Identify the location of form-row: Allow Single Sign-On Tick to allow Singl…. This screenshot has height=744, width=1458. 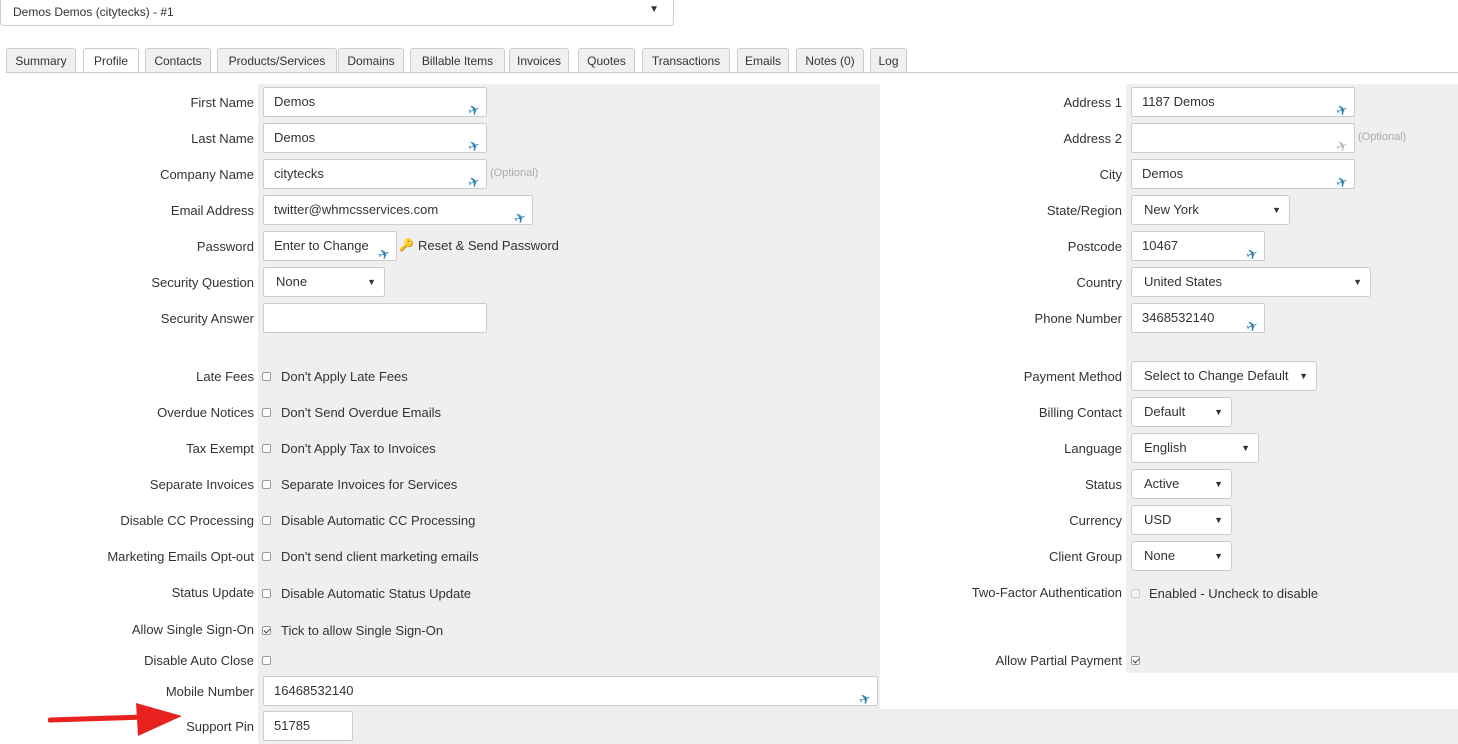
(735, 629).